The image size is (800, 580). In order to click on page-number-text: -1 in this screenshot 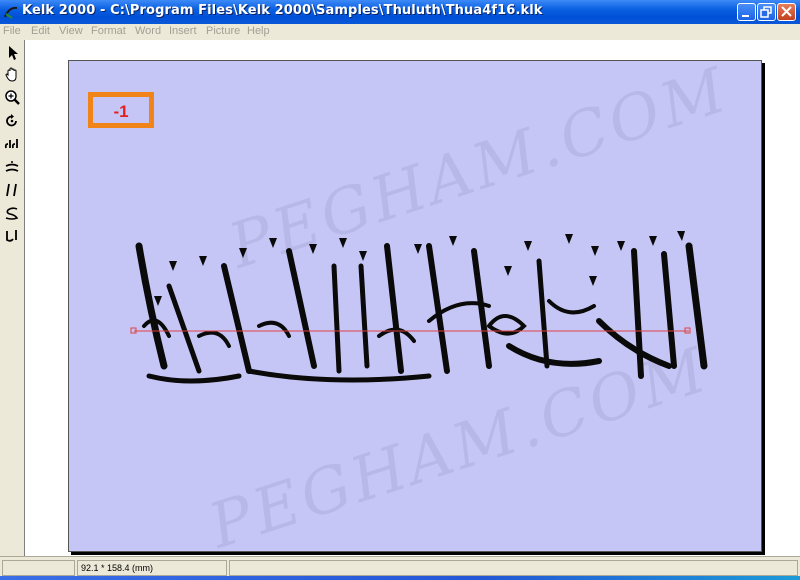, I will do `click(121, 111)`.